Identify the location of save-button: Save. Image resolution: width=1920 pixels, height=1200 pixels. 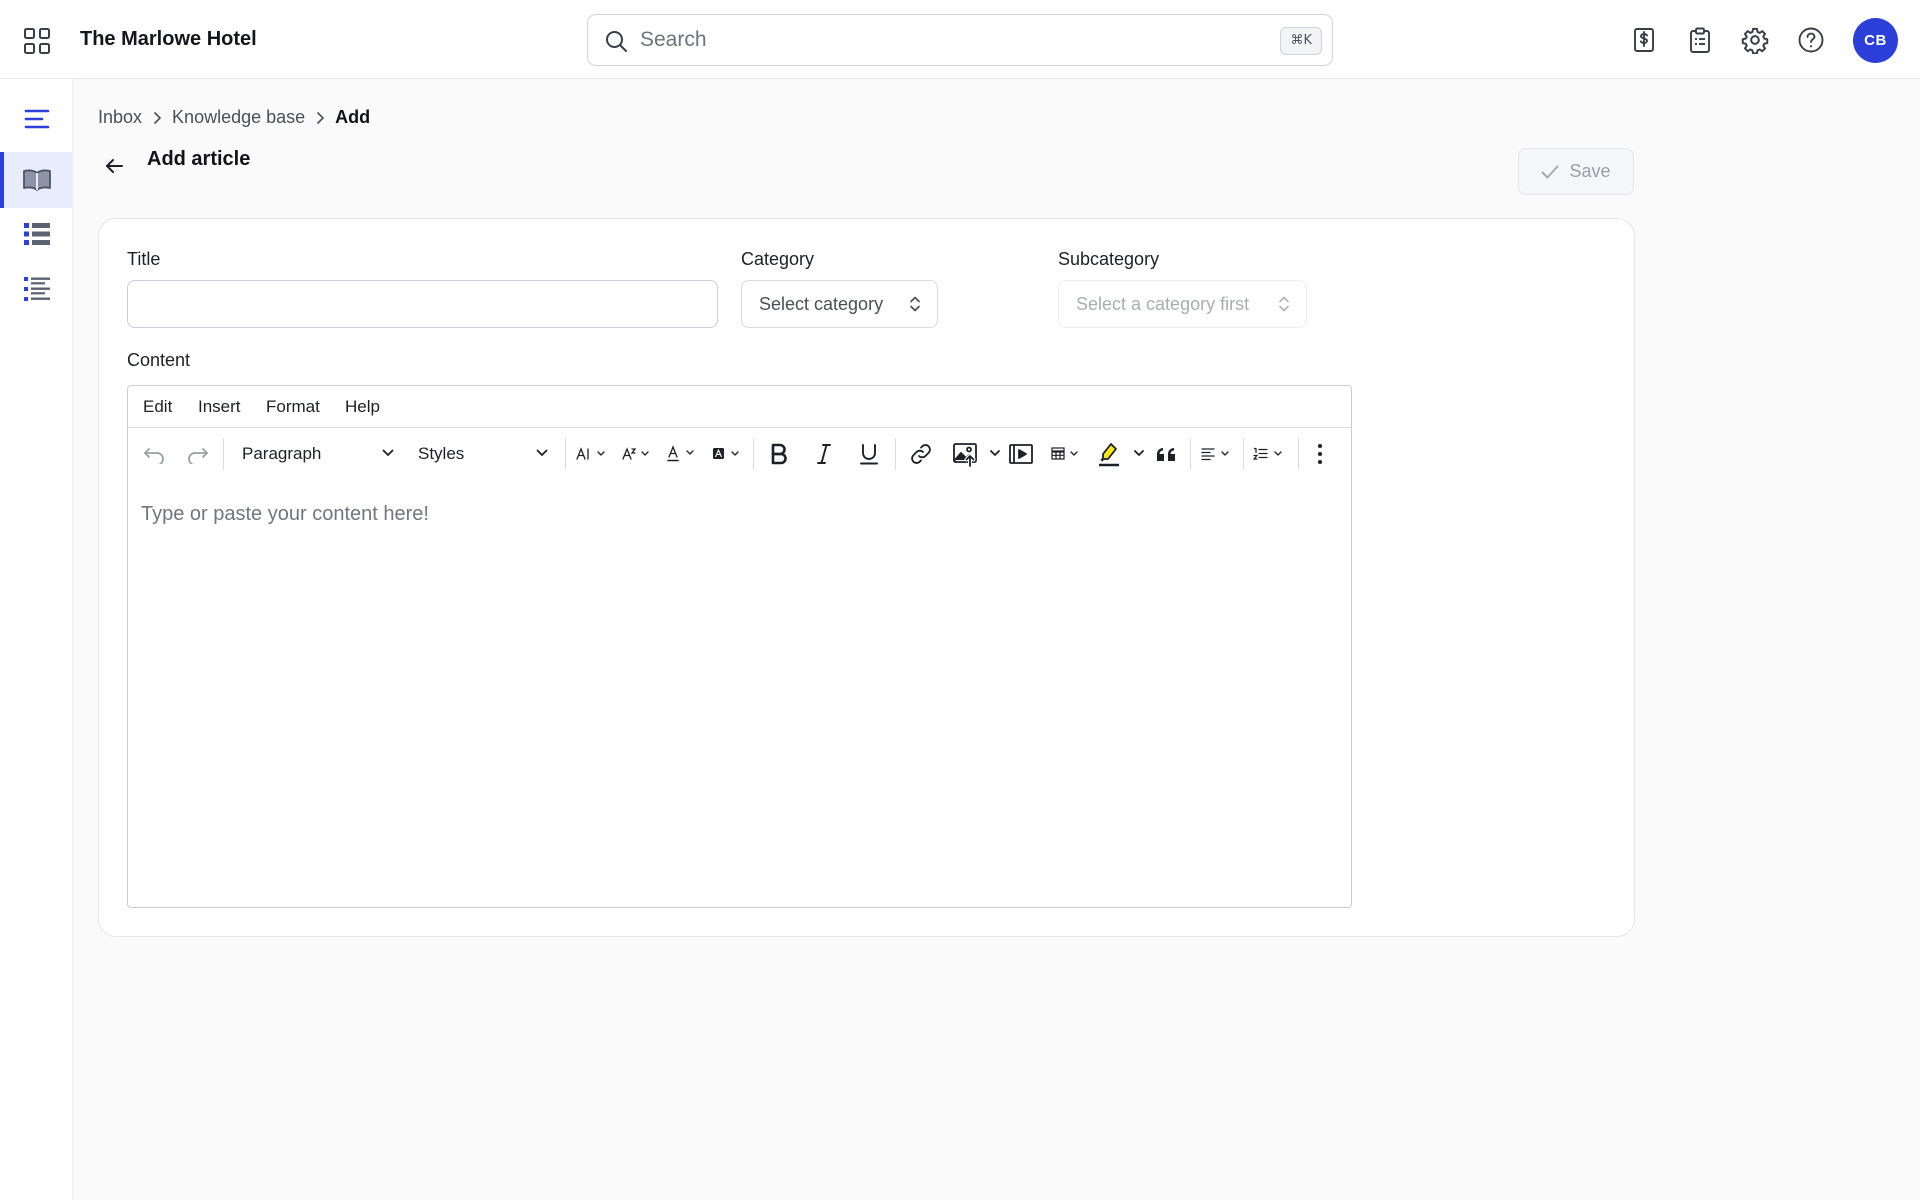
(1576, 171).